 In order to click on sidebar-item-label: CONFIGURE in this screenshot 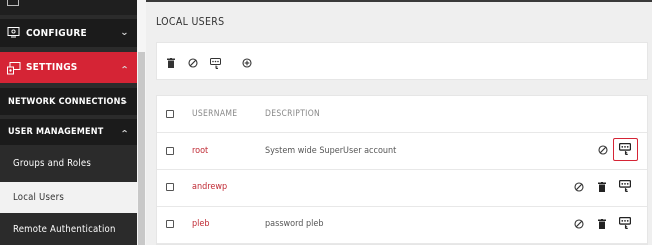, I will do `click(56, 33)`.